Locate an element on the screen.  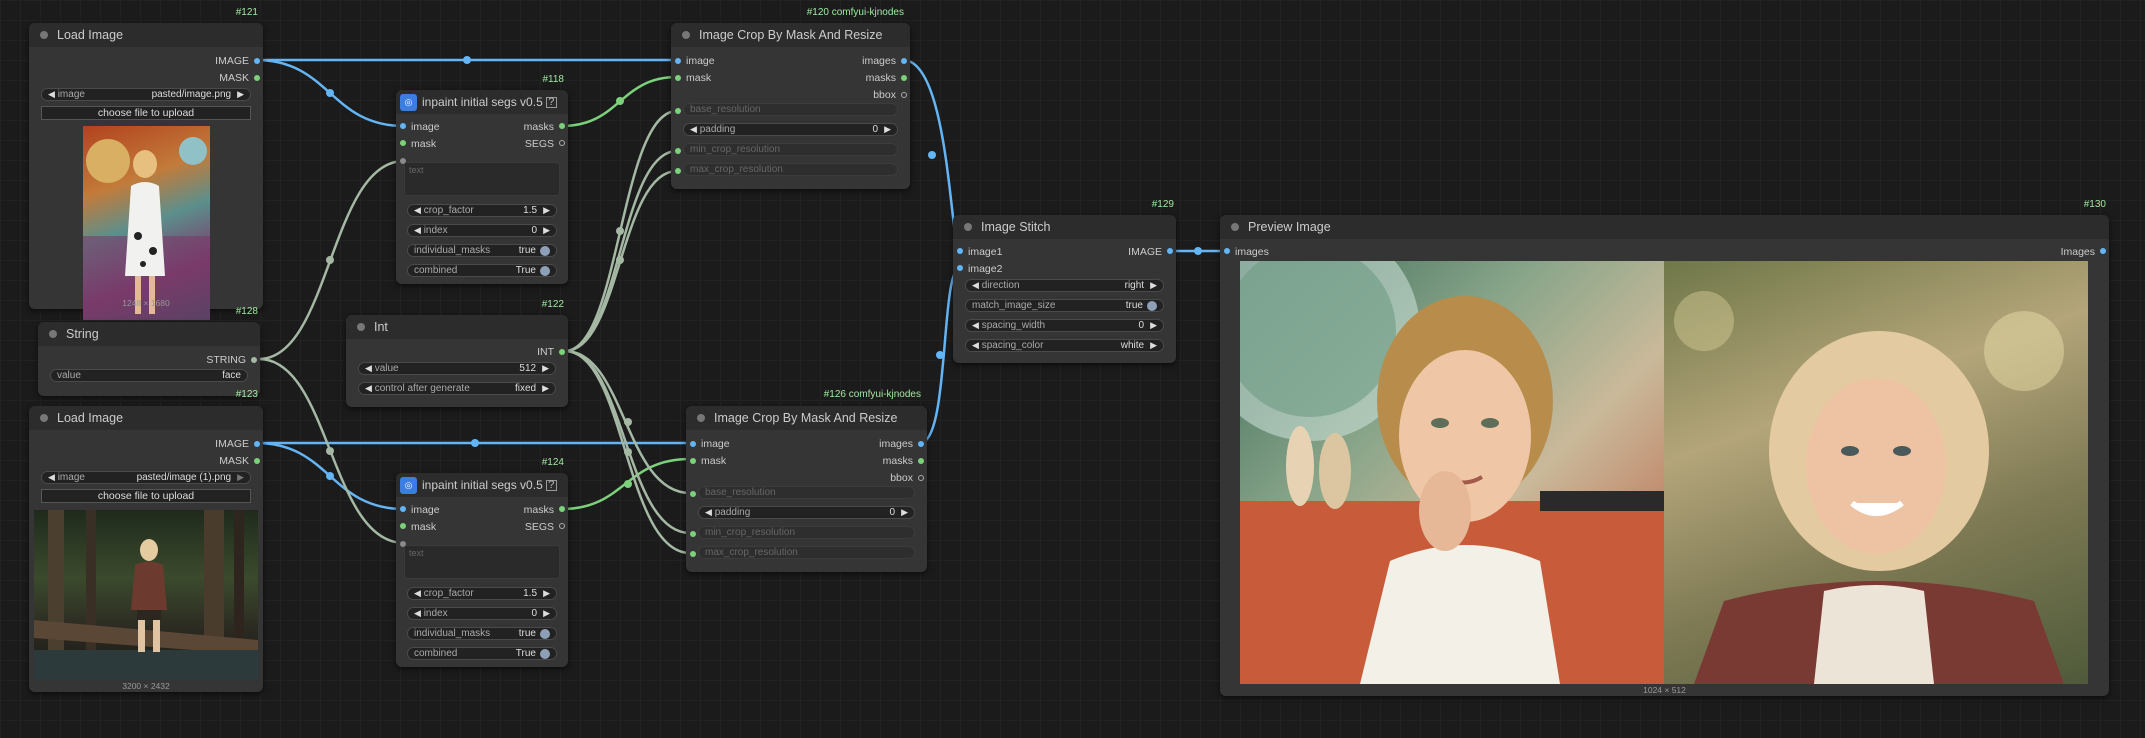
spacing-color-widget: ◀ spacing_color white ▶ is located at coordinates (1064, 345).